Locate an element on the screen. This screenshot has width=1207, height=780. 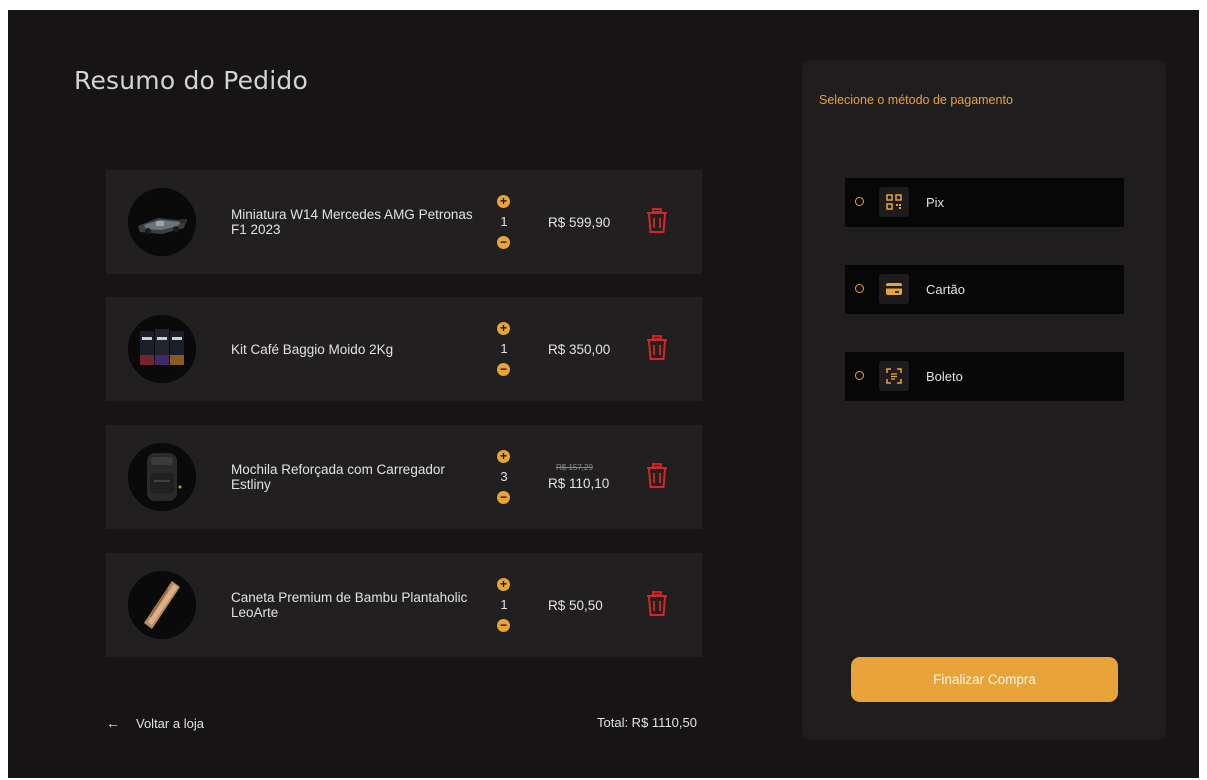
payment-option-boleto: Boleto is located at coordinates (984, 376).